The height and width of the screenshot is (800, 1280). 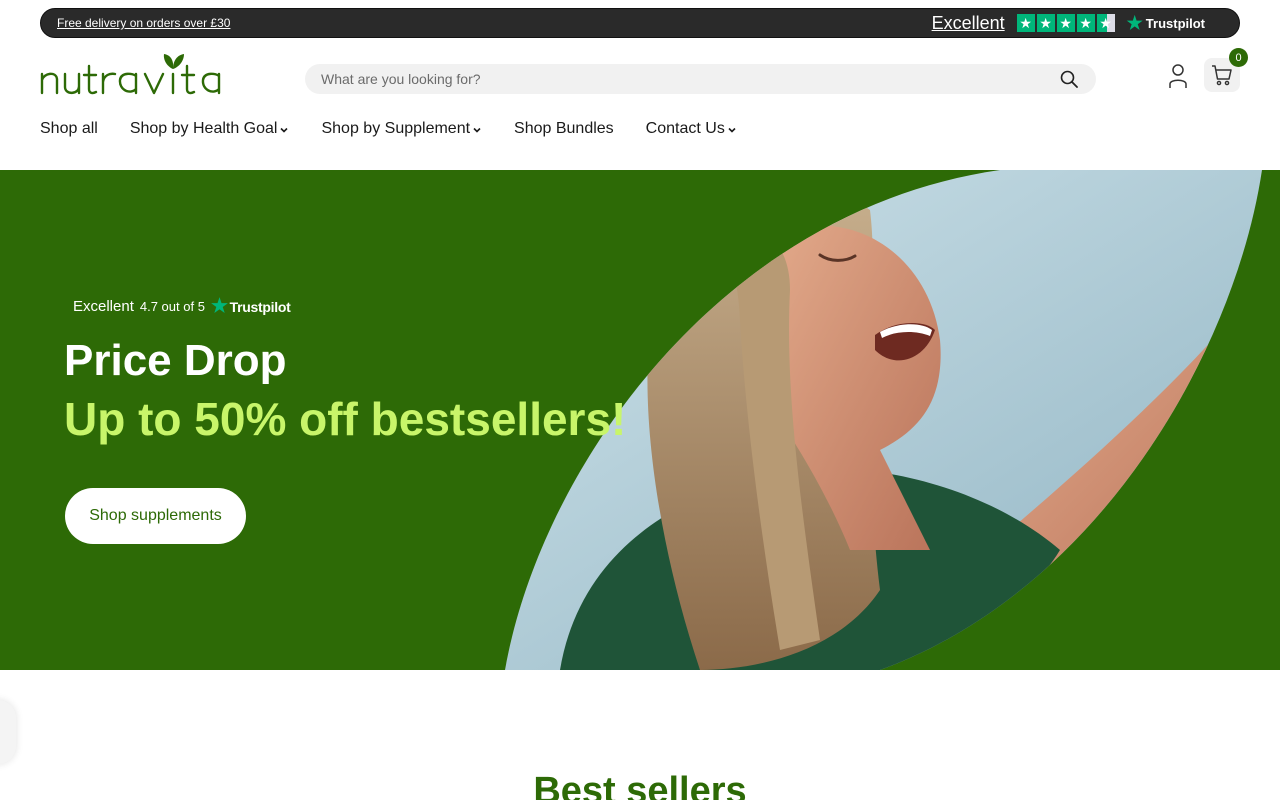 What do you see at coordinates (1069, 79) in the screenshot?
I see `search-icon` at bounding box center [1069, 79].